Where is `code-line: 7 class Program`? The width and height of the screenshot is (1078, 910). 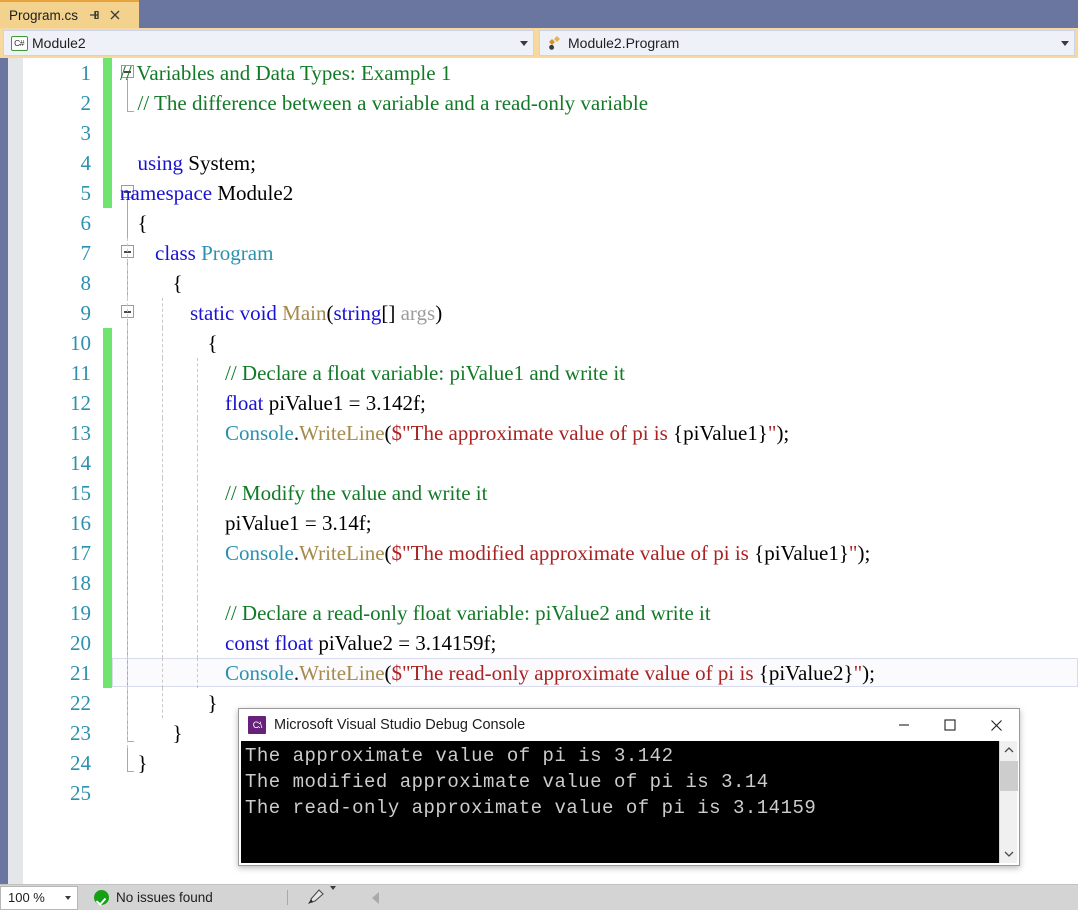
code-line: 7 class Program is located at coordinates (550, 253).